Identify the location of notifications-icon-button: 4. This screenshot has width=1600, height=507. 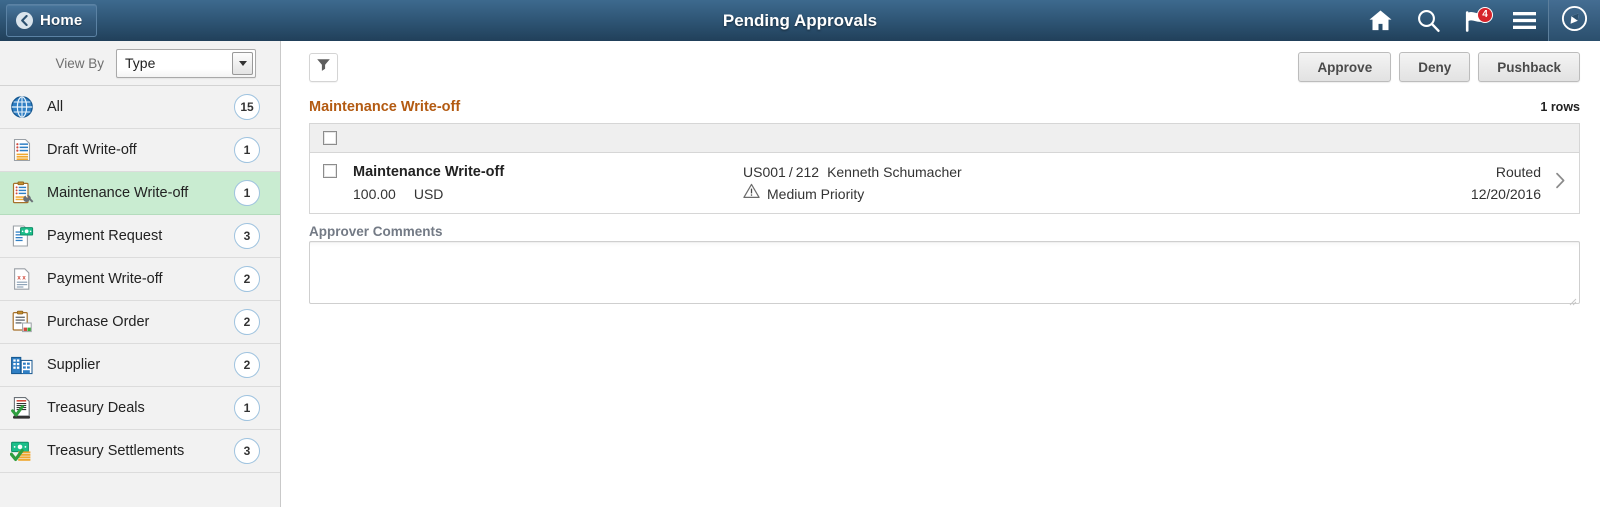
(1476, 20).